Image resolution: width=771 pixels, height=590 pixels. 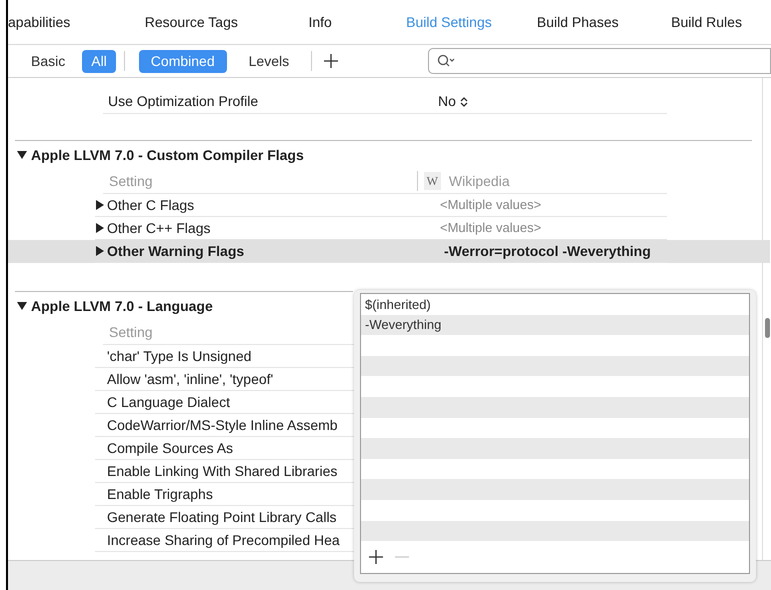 What do you see at coordinates (222, 517) in the screenshot?
I see `setting-name: Generate Floating Point Library Calls` at bounding box center [222, 517].